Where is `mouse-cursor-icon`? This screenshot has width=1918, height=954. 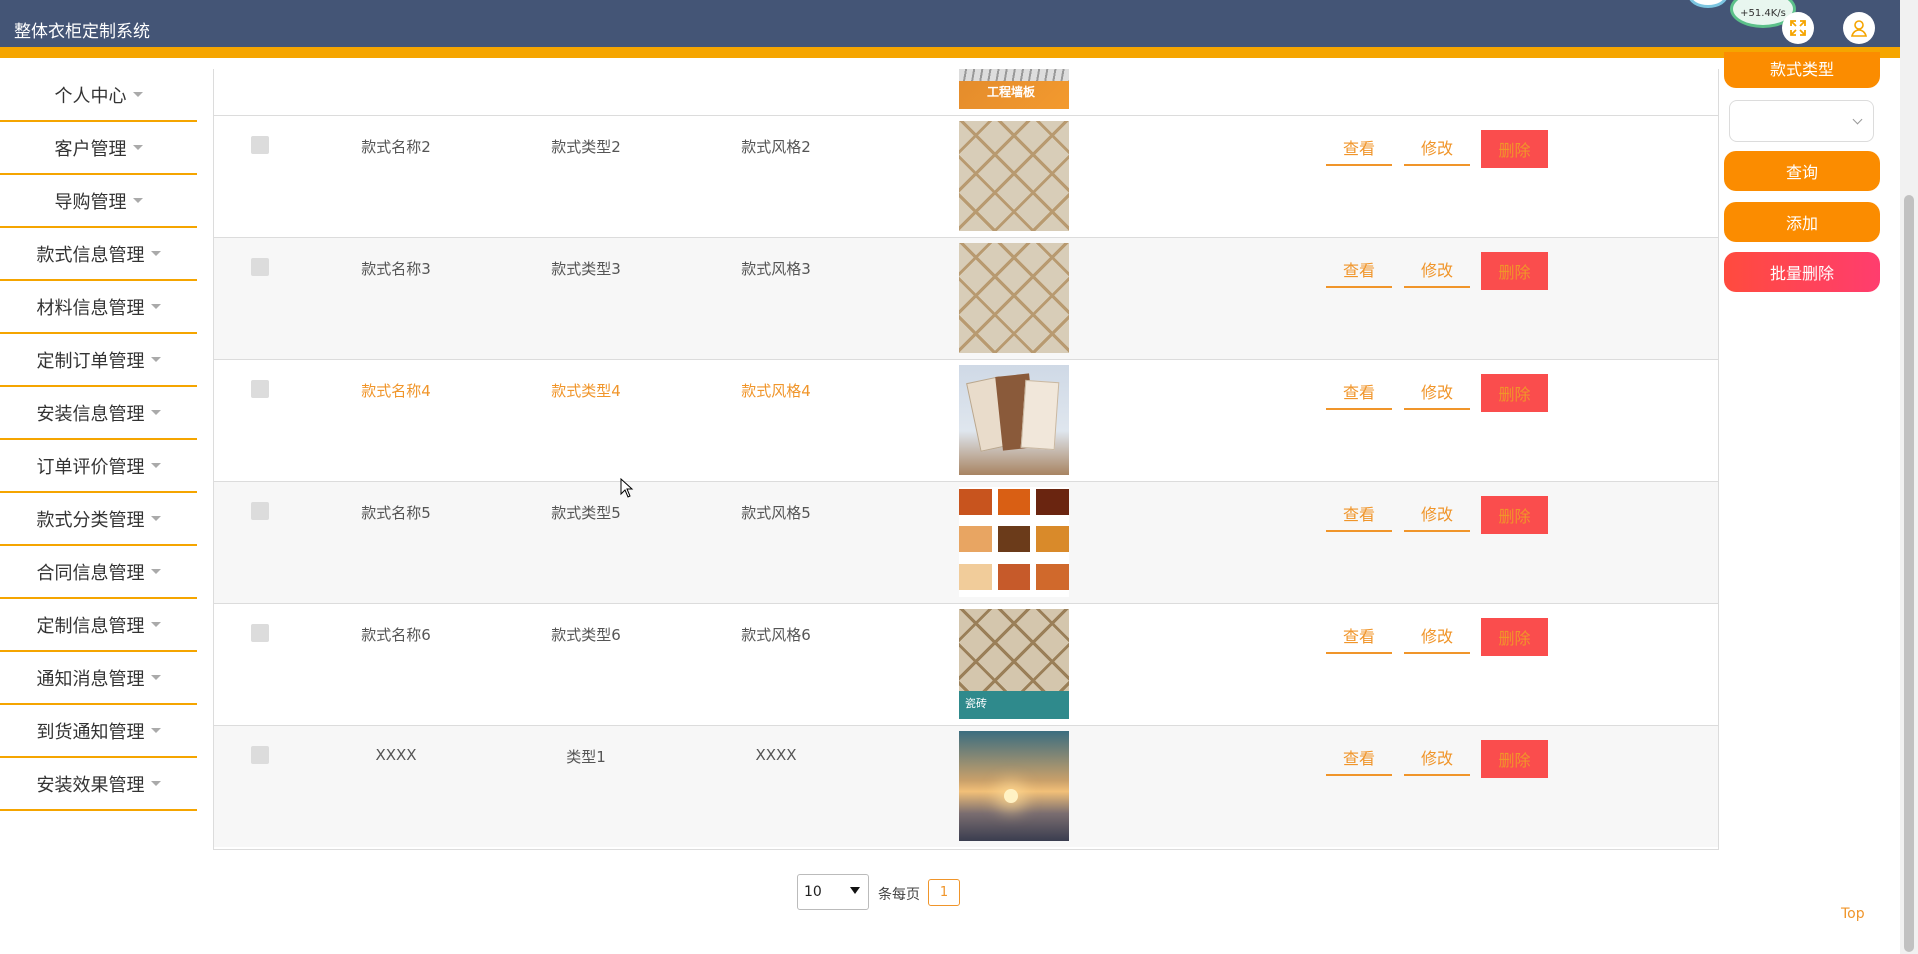 mouse-cursor-icon is located at coordinates (627, 488).